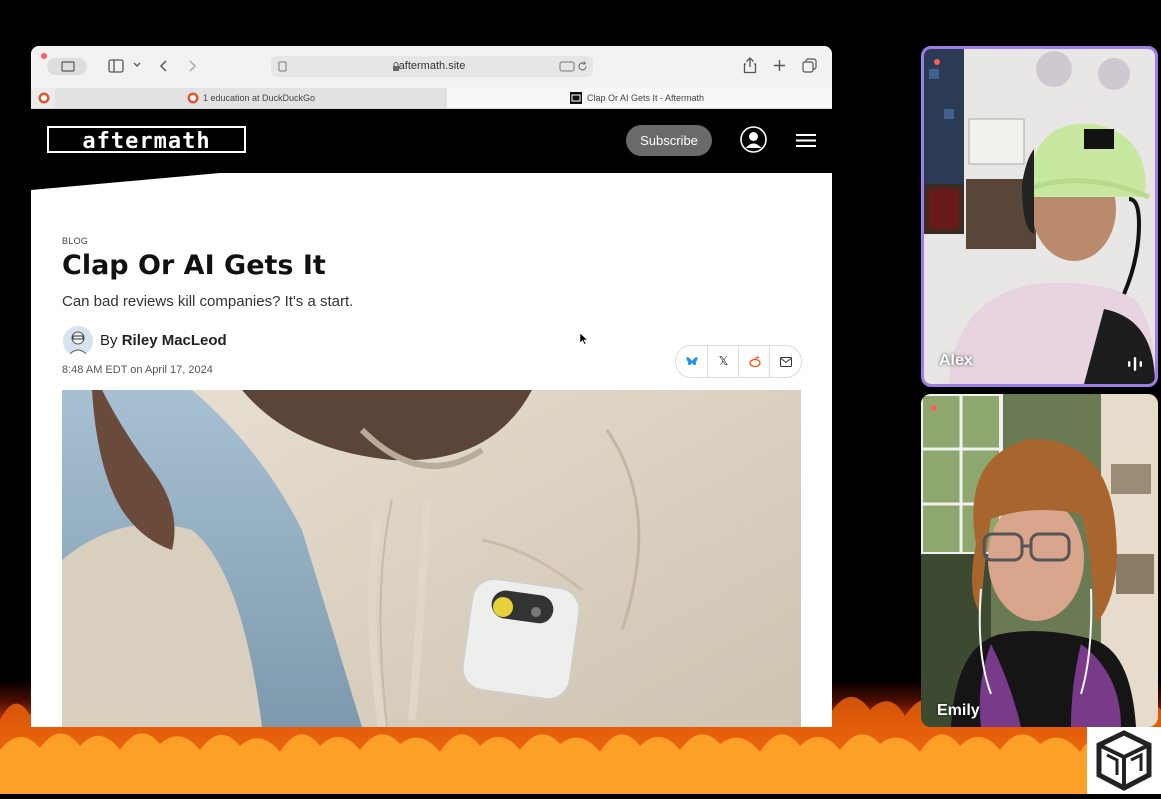 This screenshot has width=1161, height=799. Describe the element at coordinates (137, 65) in the screenshot. I see `chevron-down-icon` at that location.